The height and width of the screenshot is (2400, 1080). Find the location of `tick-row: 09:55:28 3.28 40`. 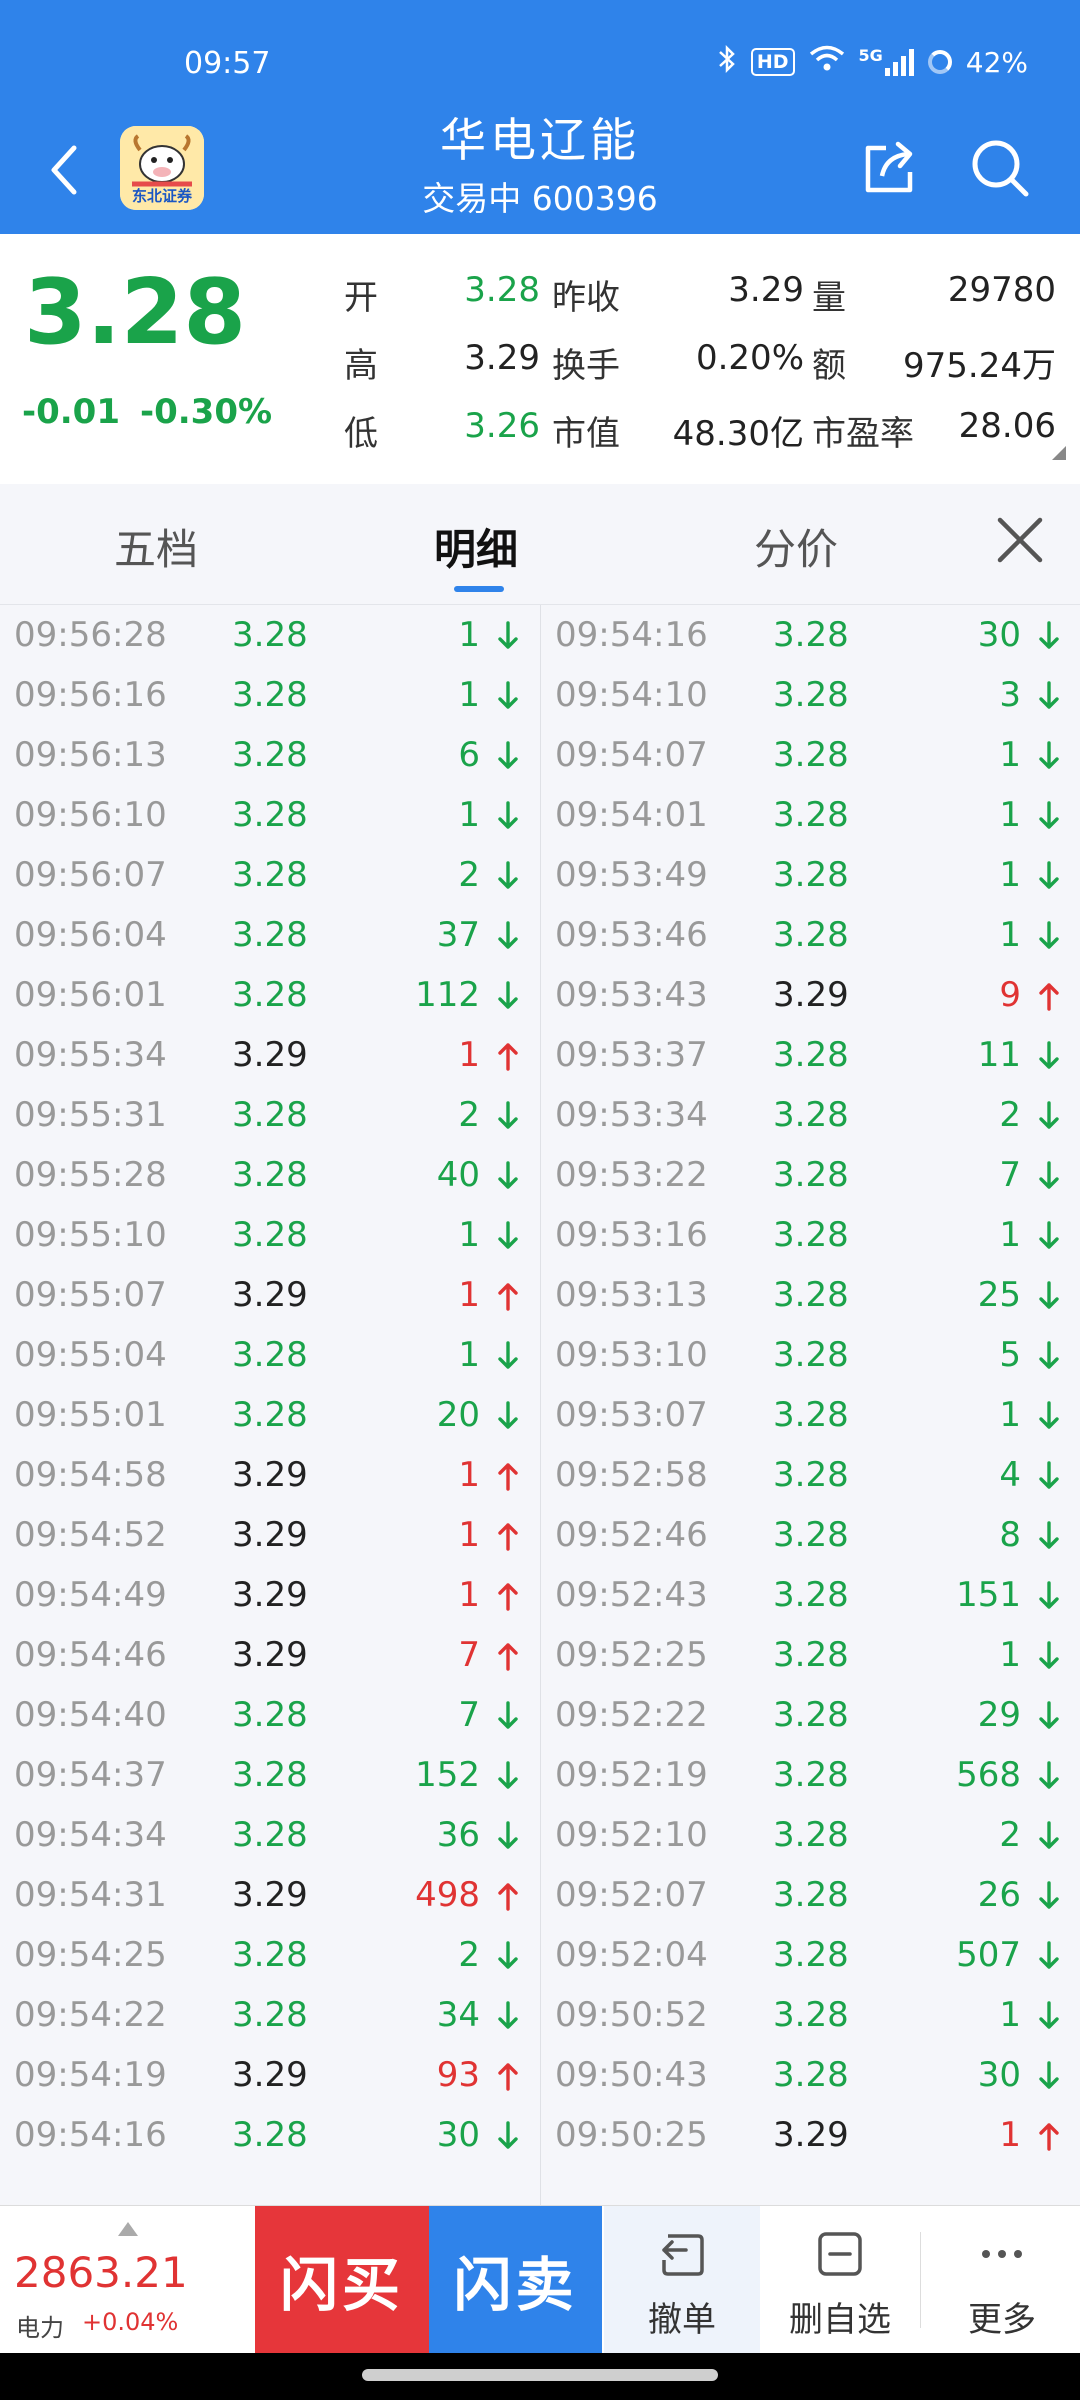

tick-row: 09:55:28 3.28 40 is located at coordinates (270, 1175).